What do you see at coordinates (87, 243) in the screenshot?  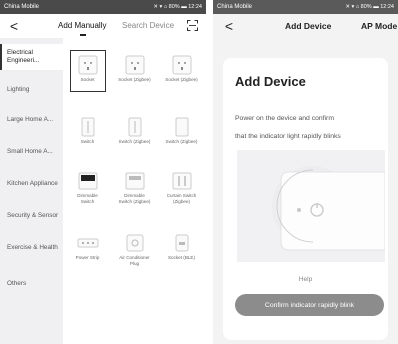 I see `power-strip-icon` at bounding box center [87, 243].